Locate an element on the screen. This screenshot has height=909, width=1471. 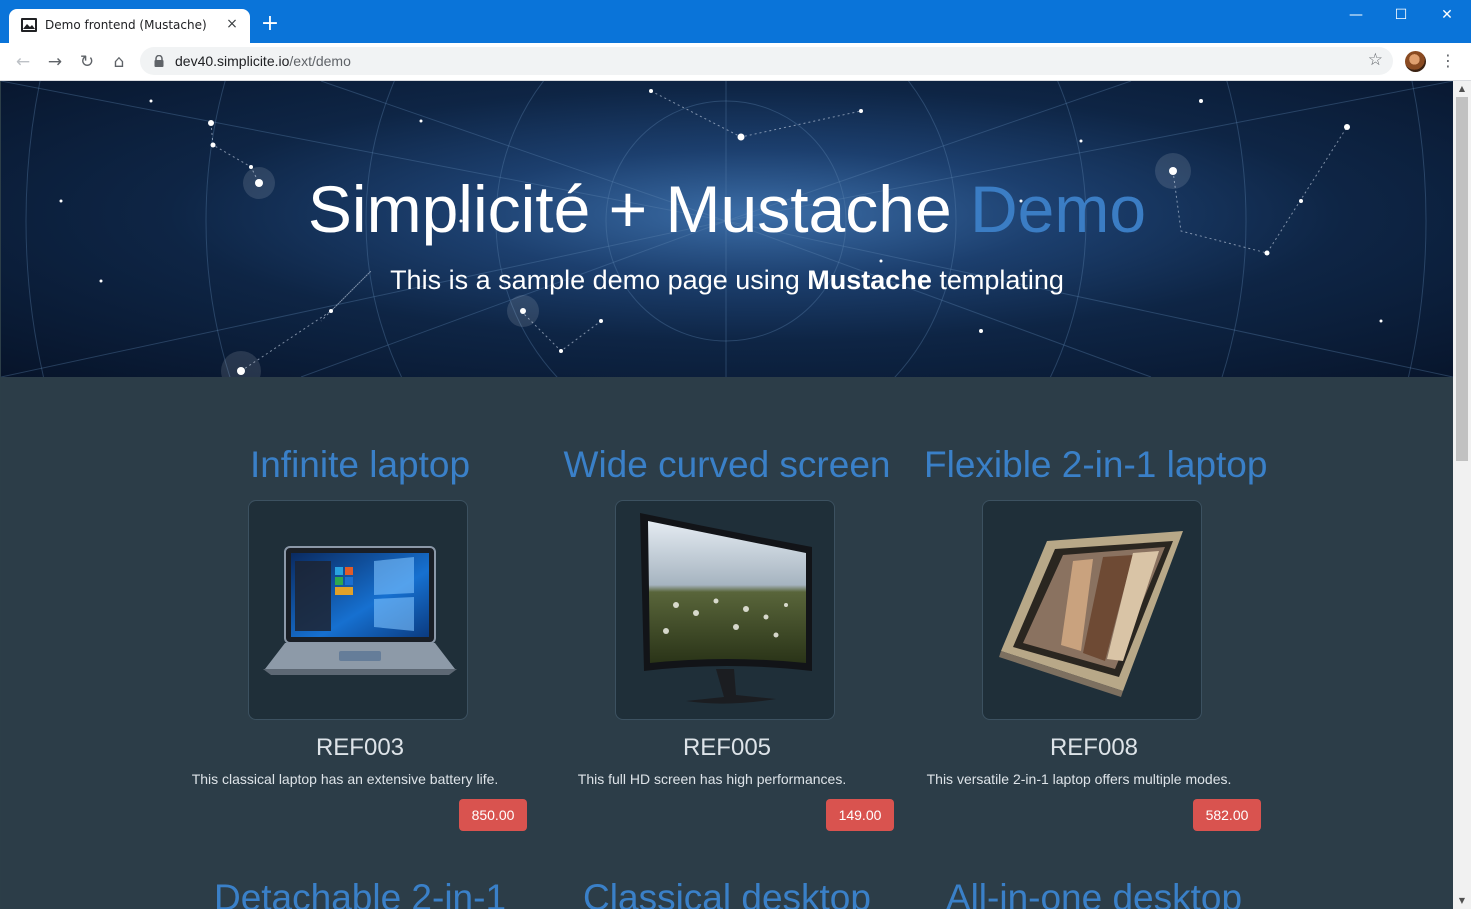
browser-tab: Demo frontend (Mustache) × is located at coordinates (129, 26).